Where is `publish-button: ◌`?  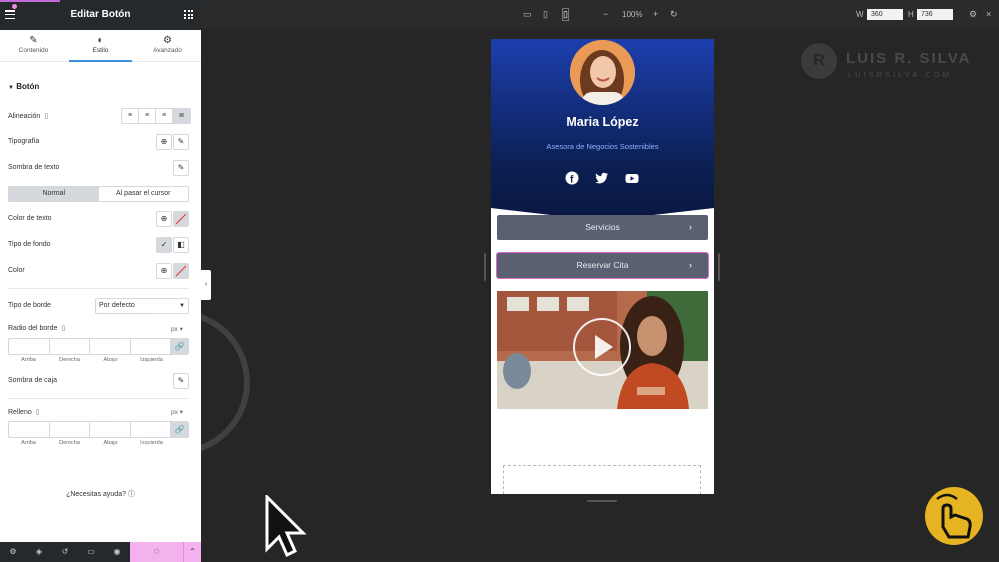 publish-button: ◌ is located at coordinates (156, 552).